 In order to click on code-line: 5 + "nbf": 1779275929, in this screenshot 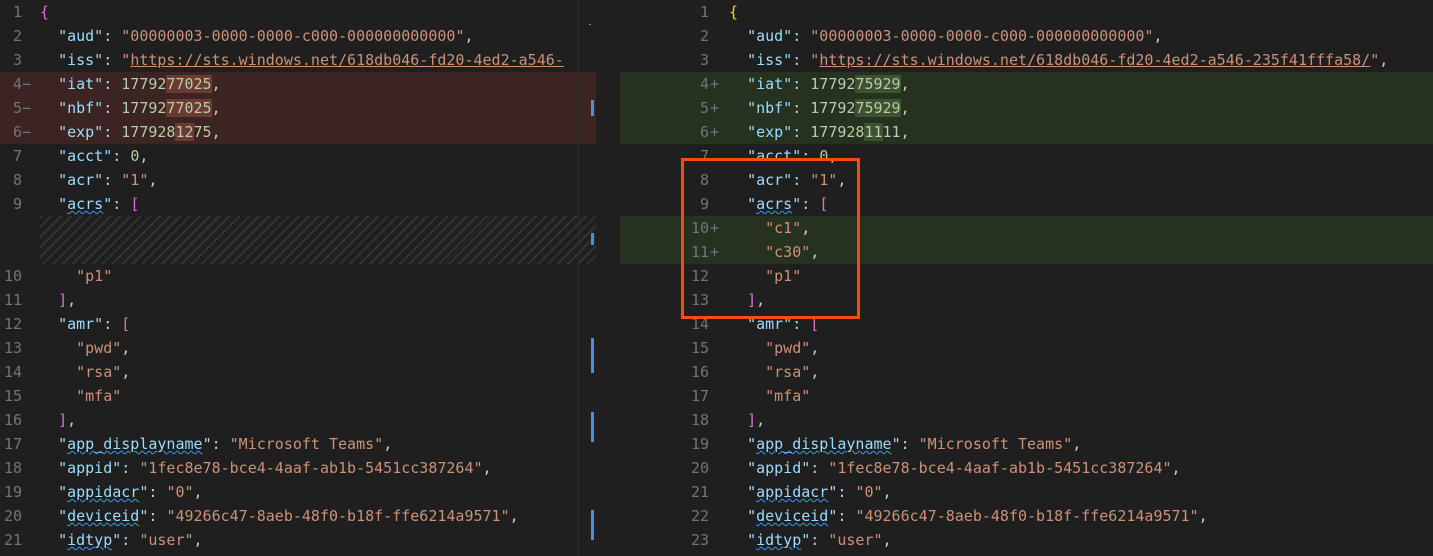, I will do `click(1026, 108)`.